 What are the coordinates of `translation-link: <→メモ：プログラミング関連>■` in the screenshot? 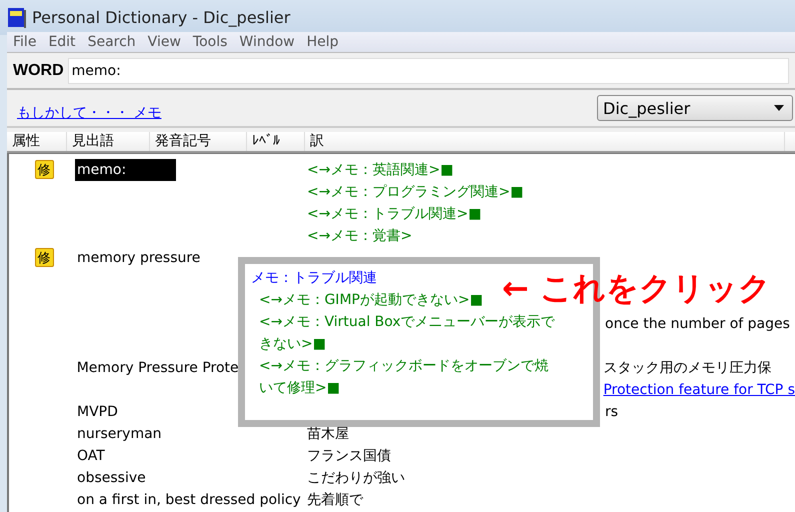 It's located at (415, 192).